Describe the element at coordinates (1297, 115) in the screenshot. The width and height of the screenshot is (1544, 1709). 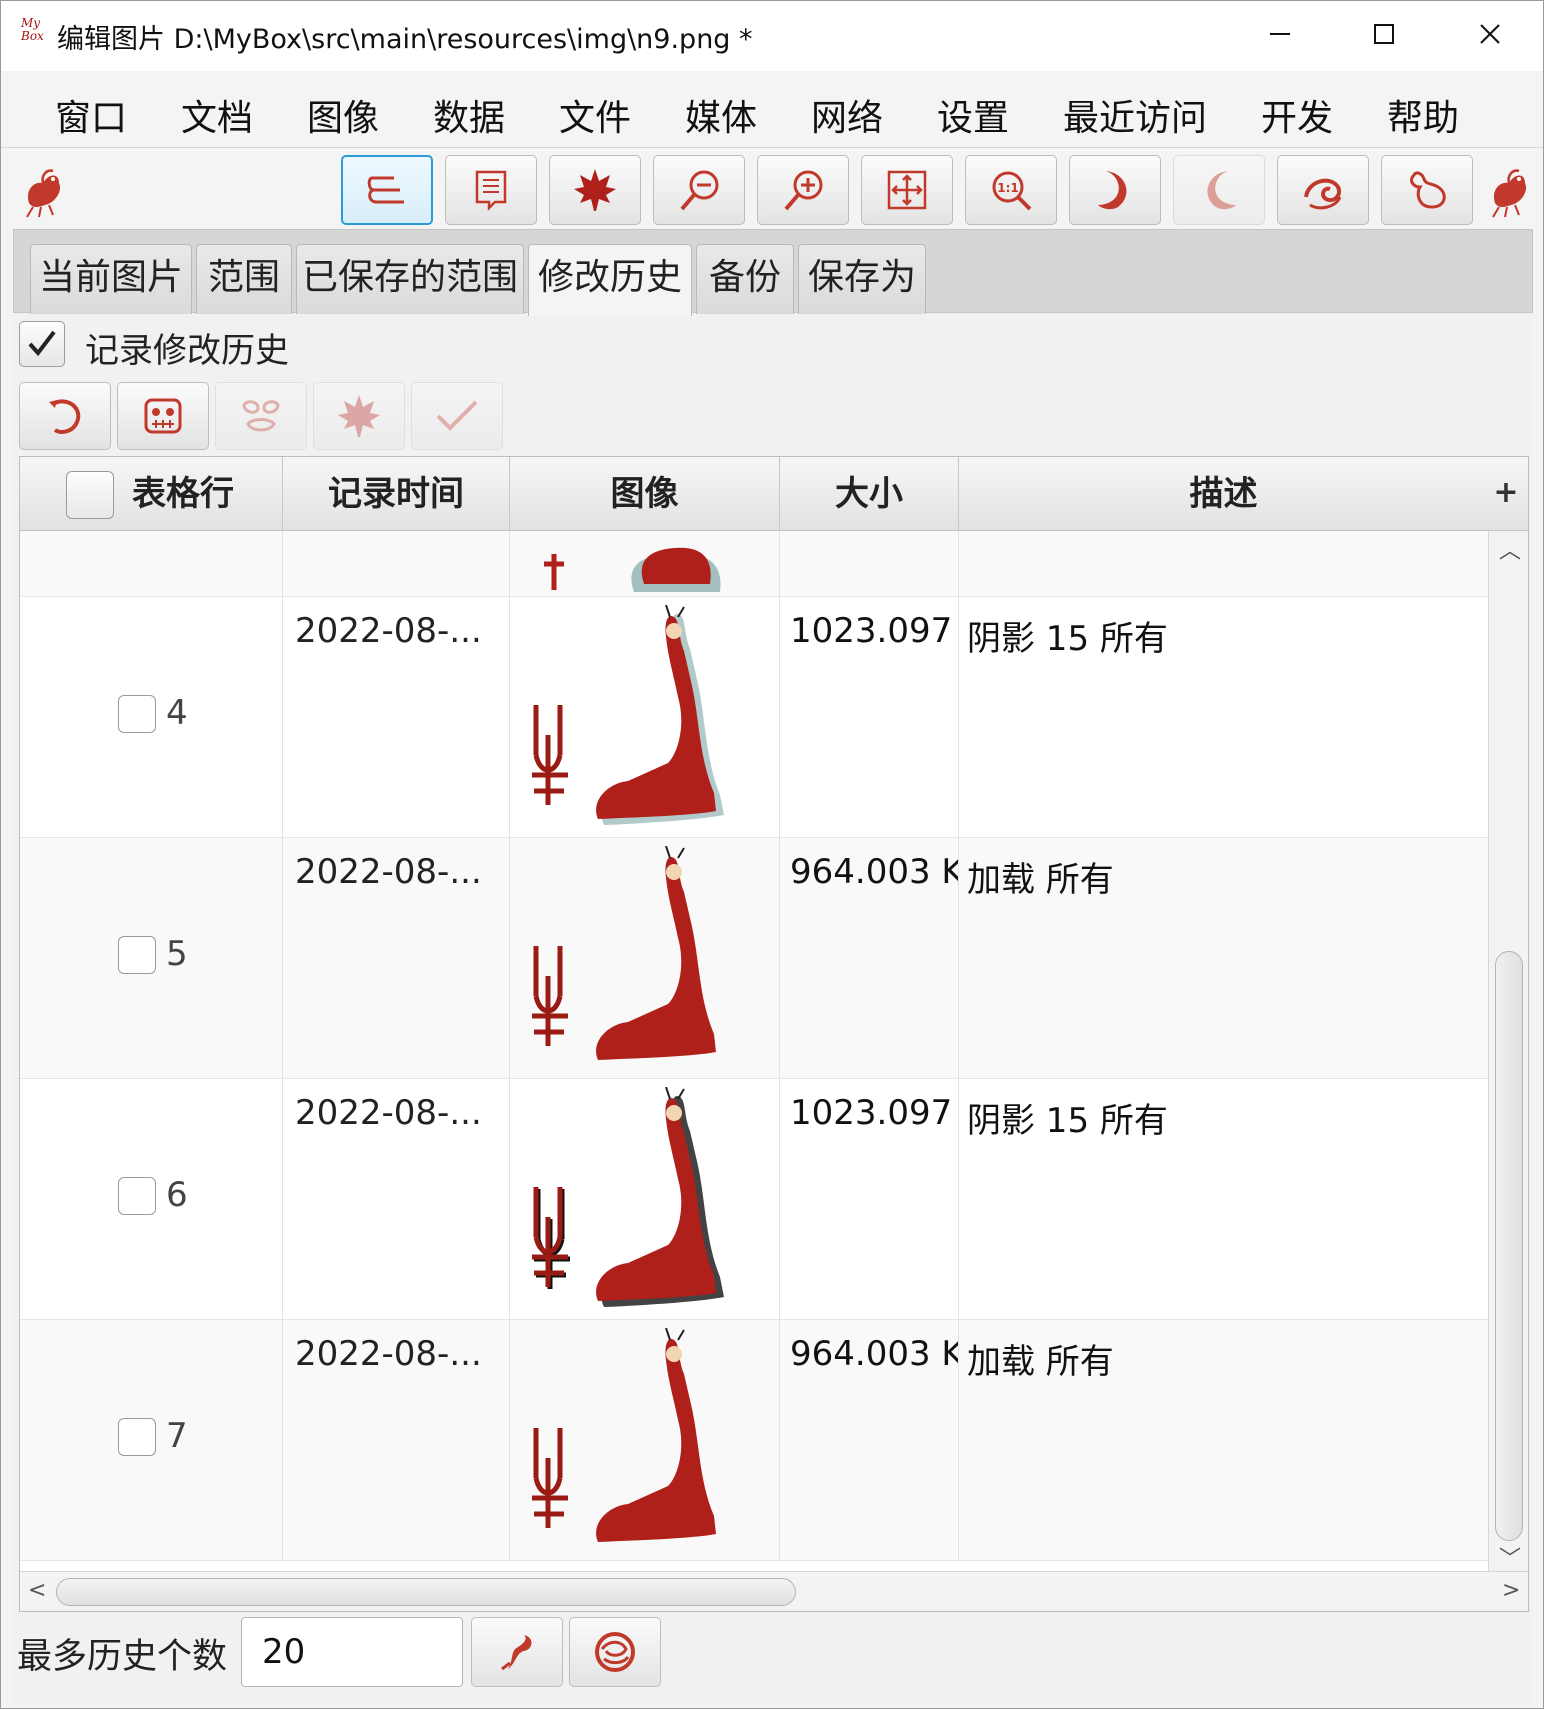
I see `menu-develop: 开发` at that location.